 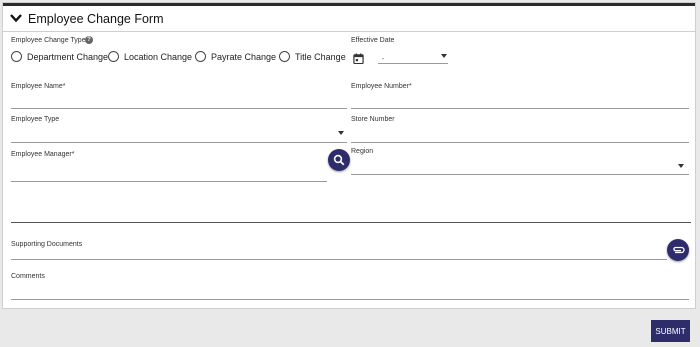 What do you see at coordinates (520, 174) in the screenshot?
I see `region-select` at bounding box center [520, 174].